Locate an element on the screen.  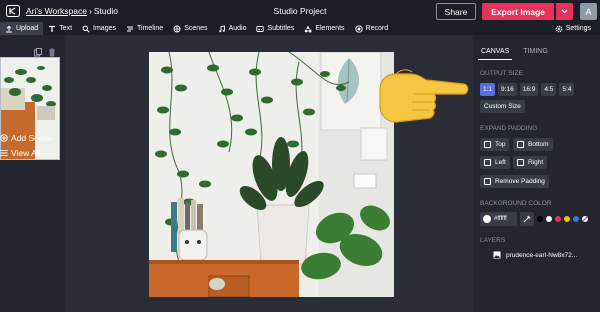
no-color-icon is located at coordinates (585, 219).